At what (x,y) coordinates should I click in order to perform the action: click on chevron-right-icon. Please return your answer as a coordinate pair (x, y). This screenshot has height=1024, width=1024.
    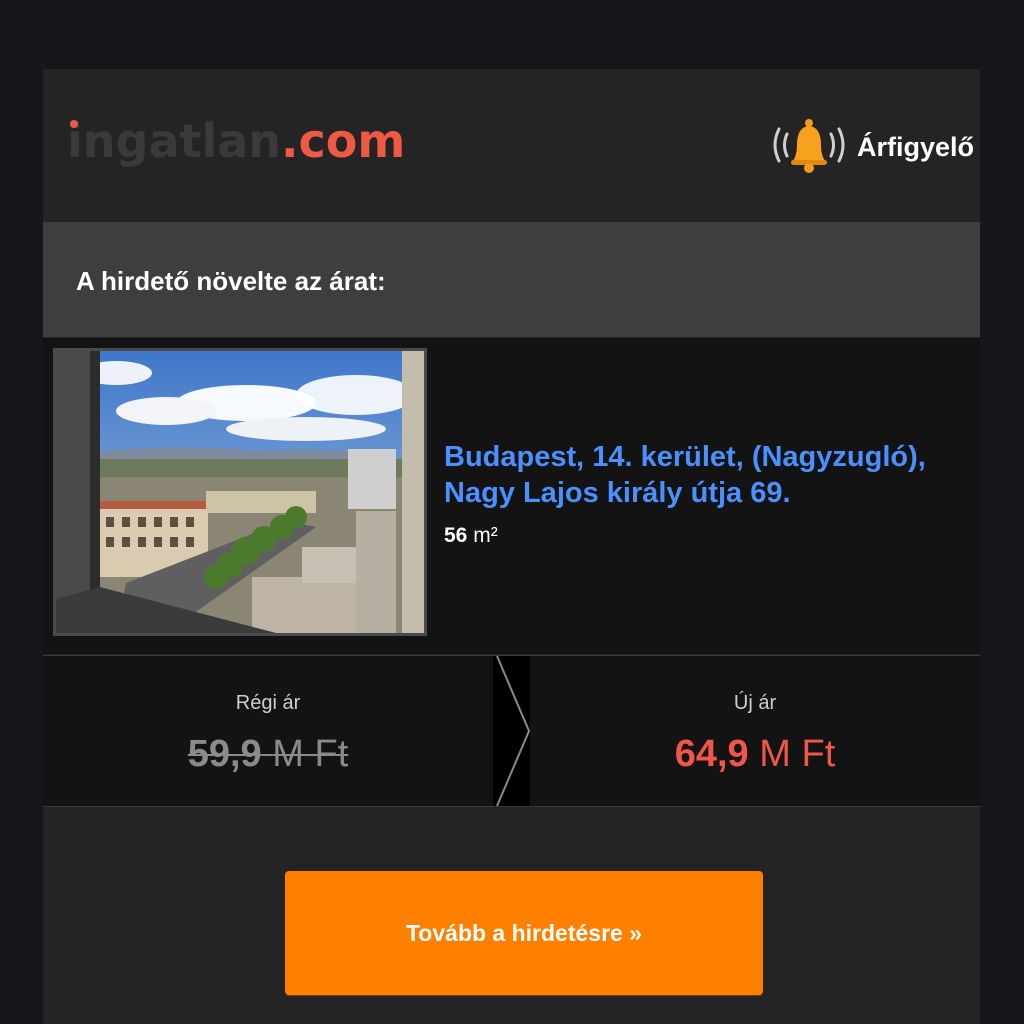
    Looking at the image, I should click on (513, 731).